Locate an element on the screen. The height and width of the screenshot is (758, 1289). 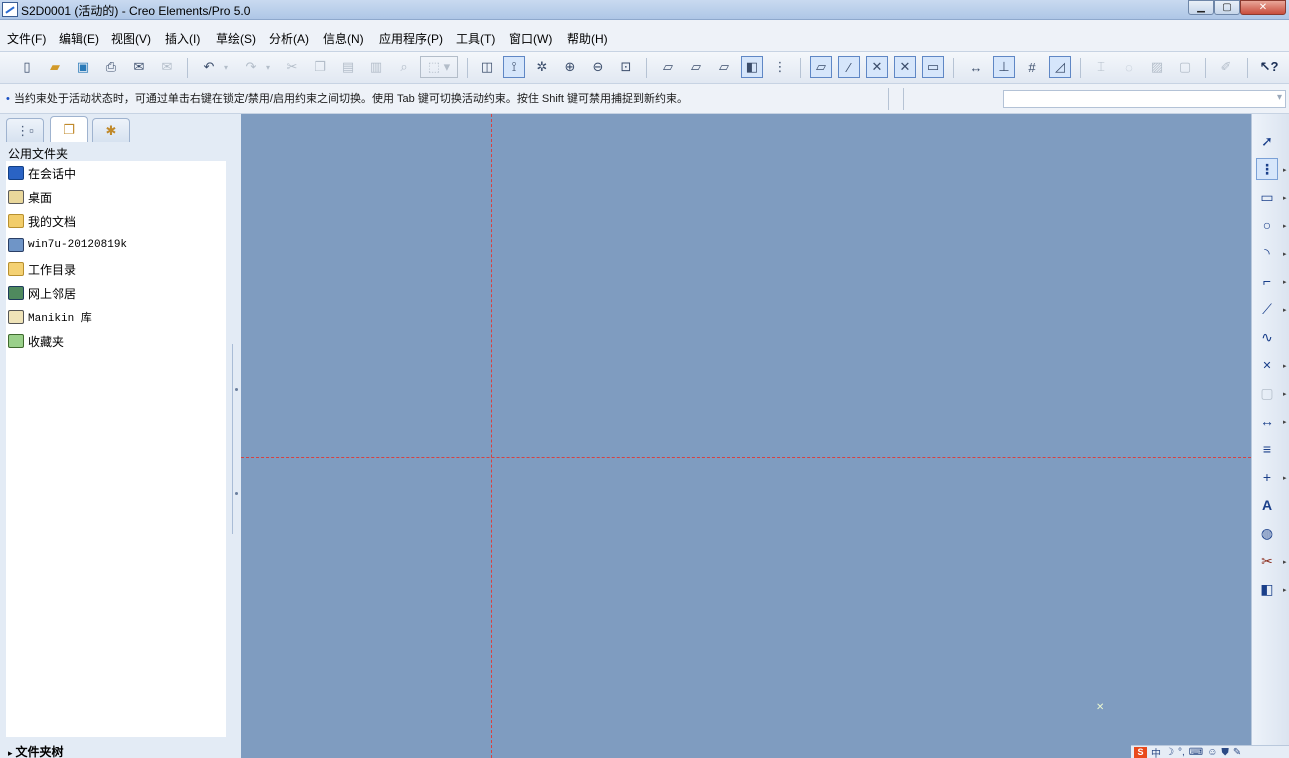
find-icon: ⌕ is located at coordinates (404, 67).